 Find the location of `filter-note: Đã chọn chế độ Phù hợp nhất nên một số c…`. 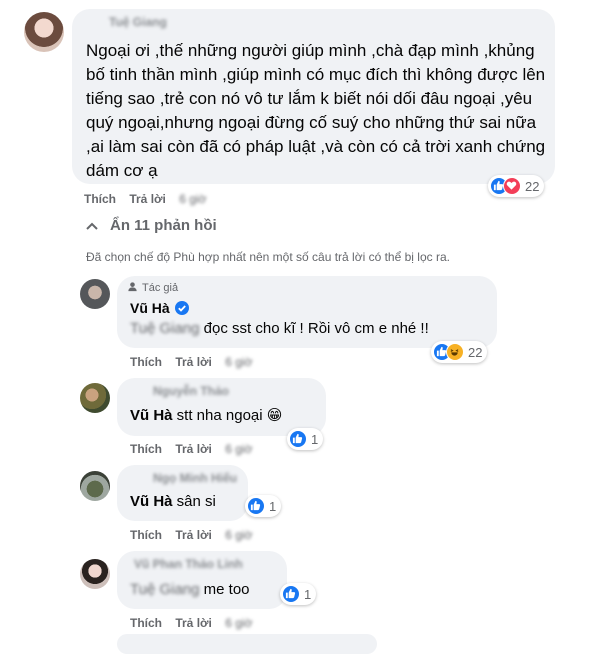

filter-note: Đã chọn chế độ Phù hợp nhất nên một số c… is located at coordinates (268, 257).